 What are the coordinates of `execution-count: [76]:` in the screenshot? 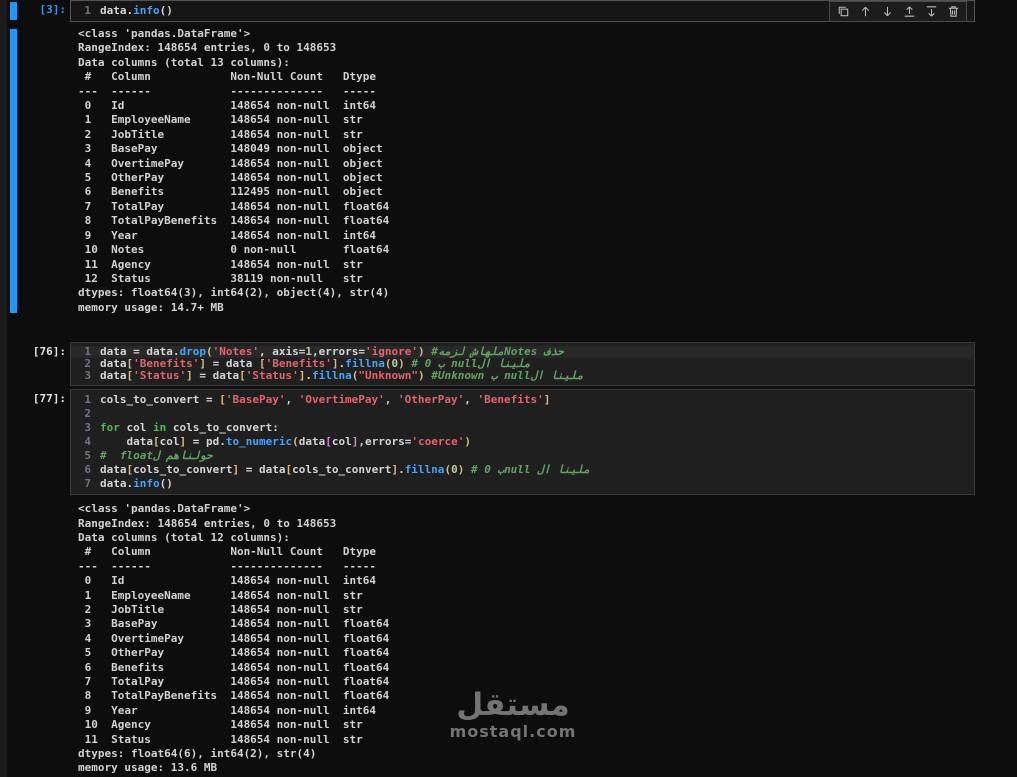 It's located at (49, 352).